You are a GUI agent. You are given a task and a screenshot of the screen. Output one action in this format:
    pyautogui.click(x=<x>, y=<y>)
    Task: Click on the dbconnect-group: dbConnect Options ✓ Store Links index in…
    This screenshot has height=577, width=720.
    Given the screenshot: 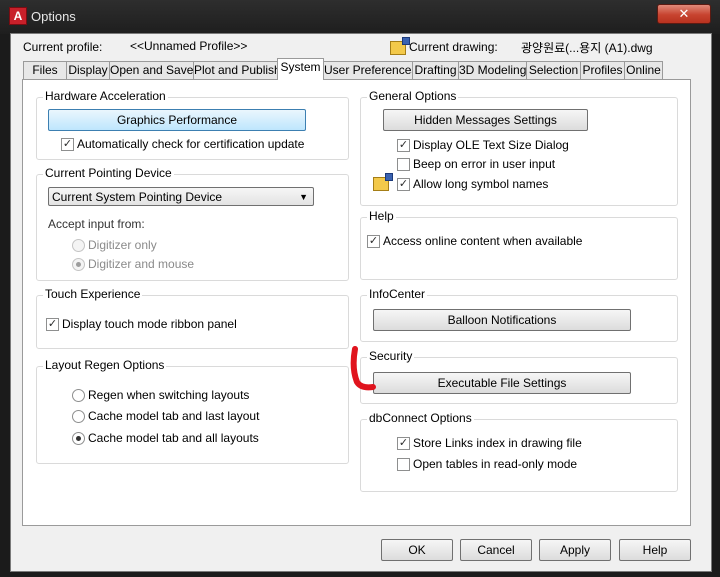 What is the action you would take?
    pyautogui.click(x=519, y=451)
    